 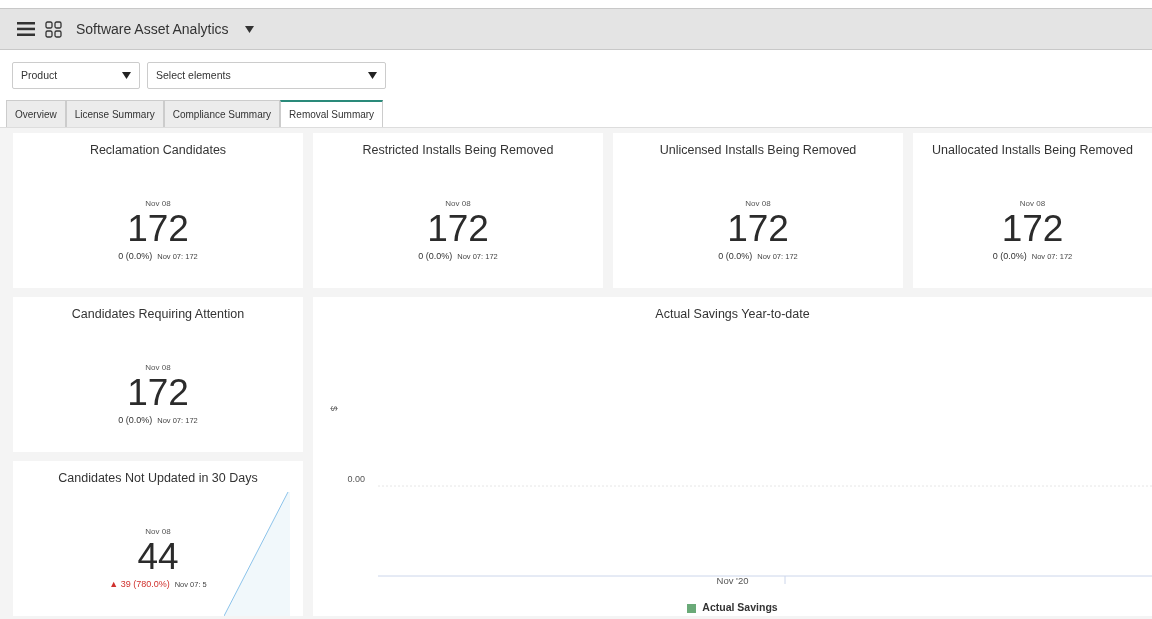 I want to click on metric-value: 44, so click(x=158, y=556).